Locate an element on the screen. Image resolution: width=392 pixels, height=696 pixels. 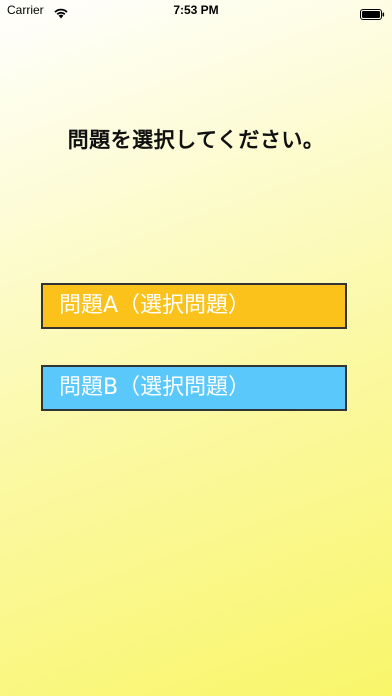
question-b-button: 問題B（選択問題） is located at coordinates (194, 388).